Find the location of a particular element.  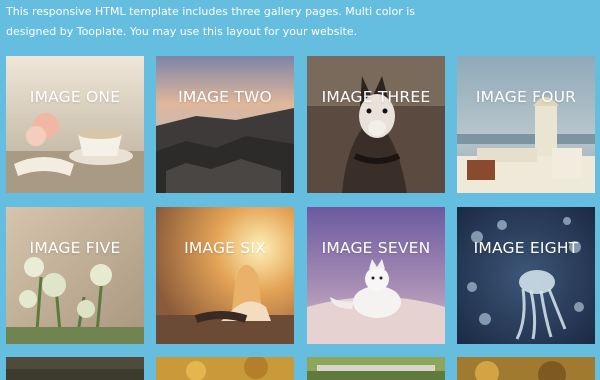

gallery-item-label: IMAGE EIGHT is located at coordinates (526, 248).